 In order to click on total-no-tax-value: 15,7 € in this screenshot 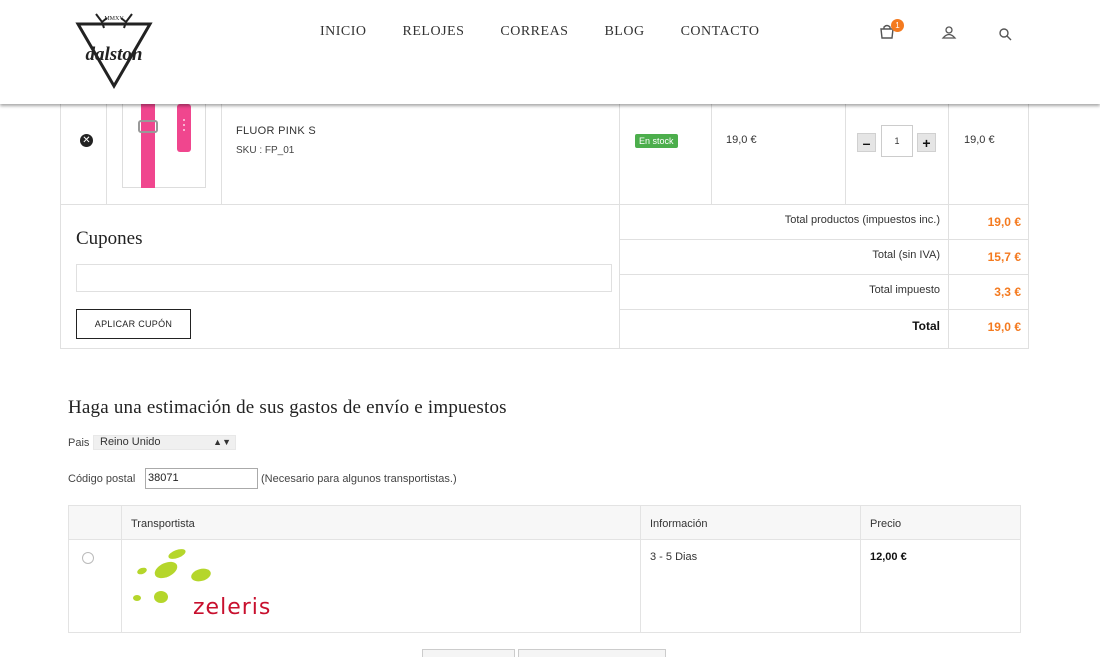, I will do `click(1004, 257)`.